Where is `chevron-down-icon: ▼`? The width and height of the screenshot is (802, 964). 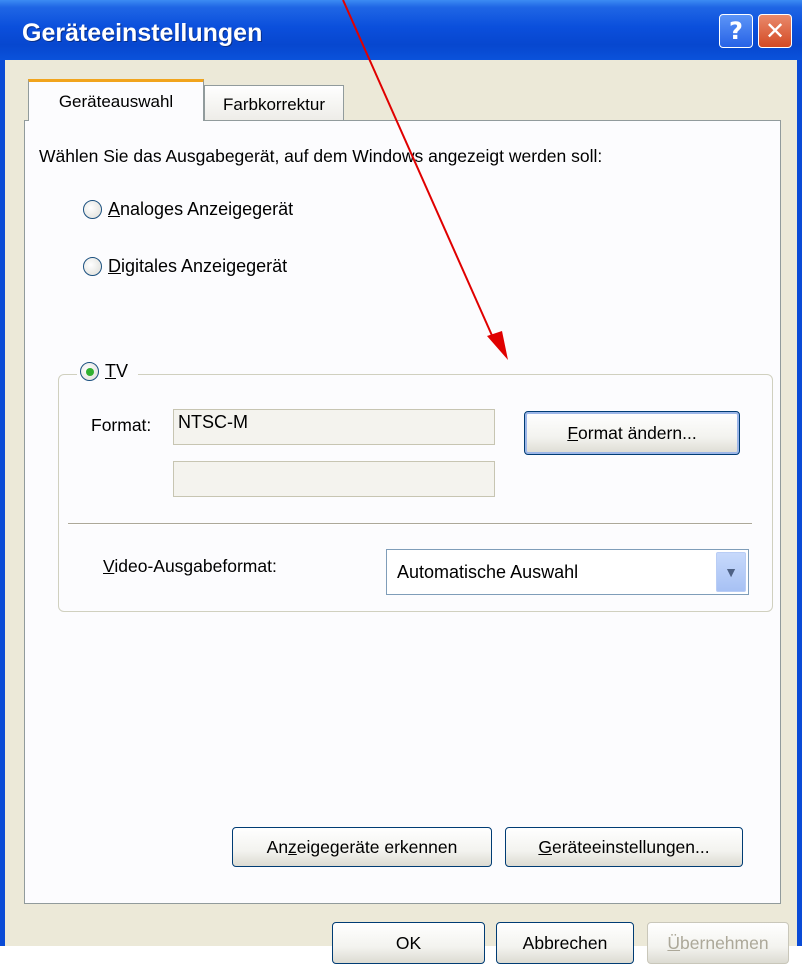 chevron-down-icon: ▼ is located at coordinates (731, 572).